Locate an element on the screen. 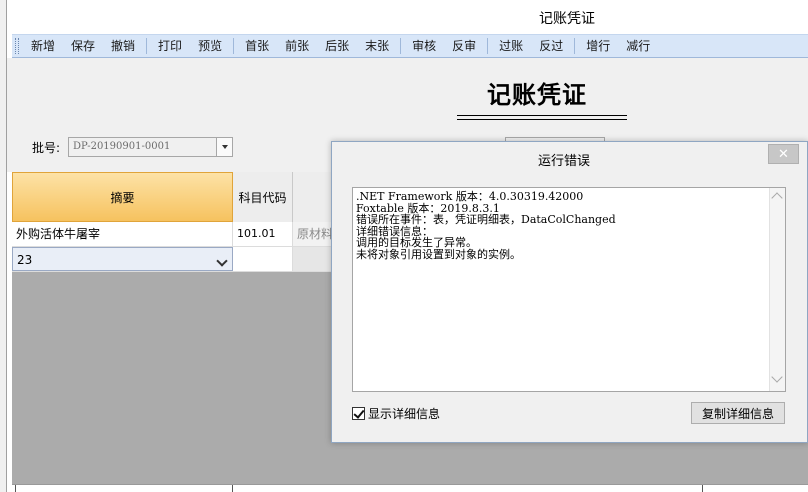 The width and height of the screenshot is (808, 492). dialog-titlebar: 运行错误 ✕ is located at coordinates (569, 157).